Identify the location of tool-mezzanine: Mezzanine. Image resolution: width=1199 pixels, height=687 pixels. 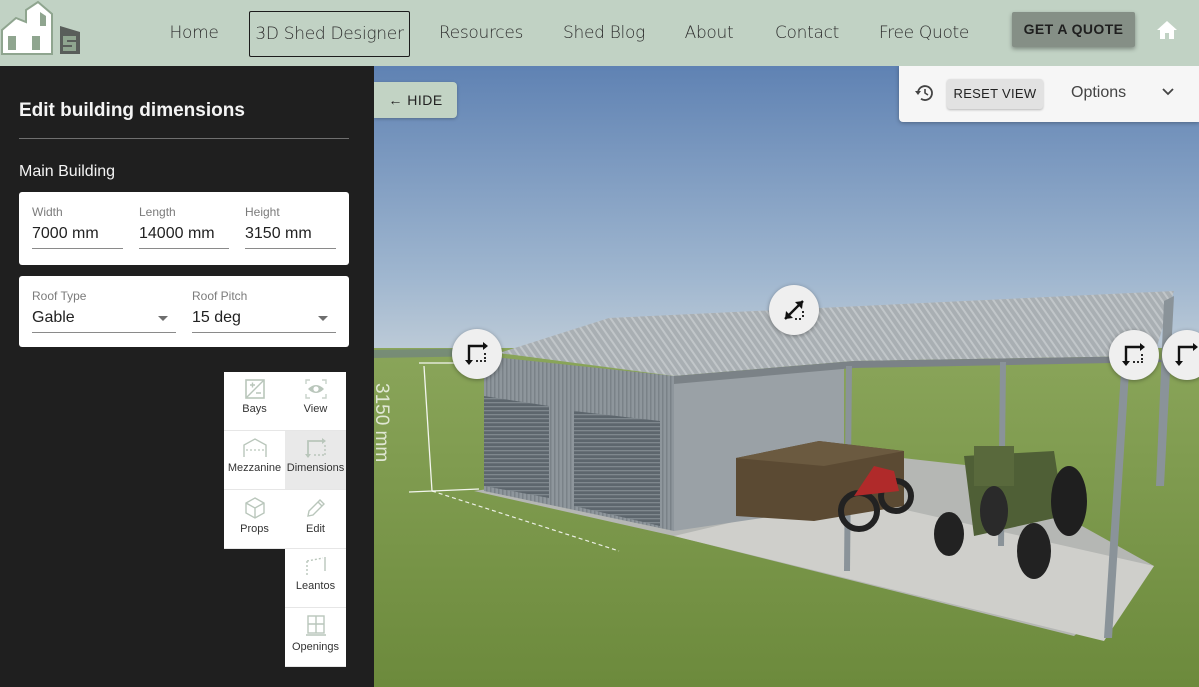
(254, 460).